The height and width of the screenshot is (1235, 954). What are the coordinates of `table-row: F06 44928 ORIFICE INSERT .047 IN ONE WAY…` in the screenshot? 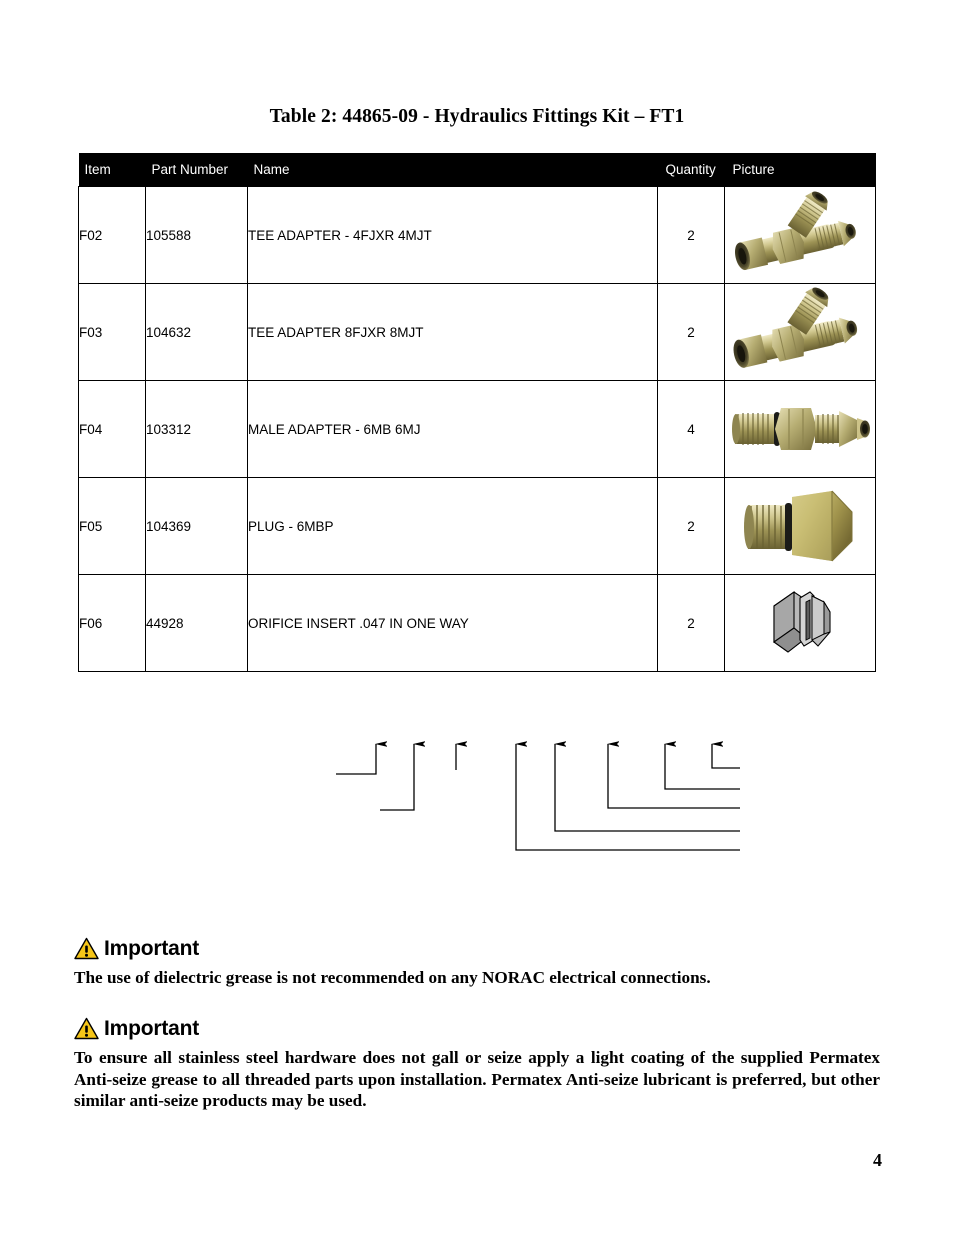 It's located at (477, 623).